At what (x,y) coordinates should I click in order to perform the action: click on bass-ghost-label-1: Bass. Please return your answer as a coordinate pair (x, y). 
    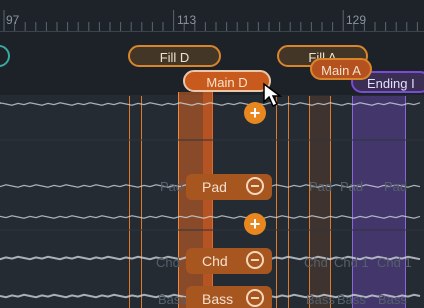
    Looking at the image, I should click on (172, 299).